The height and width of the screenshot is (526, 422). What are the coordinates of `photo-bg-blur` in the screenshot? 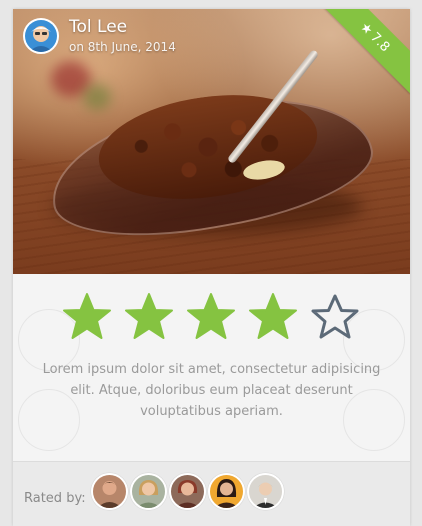 It's located at (97, 97).